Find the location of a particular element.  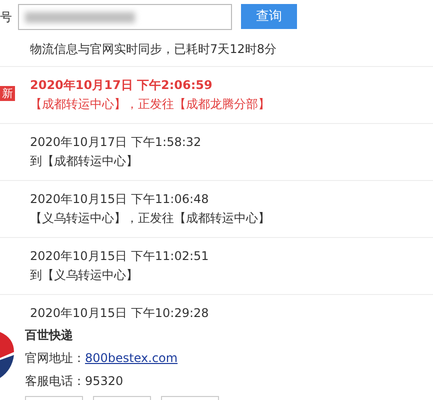

event-time: 2020年10月15日 下午11:06:48 is located at coordinates (120, 199).